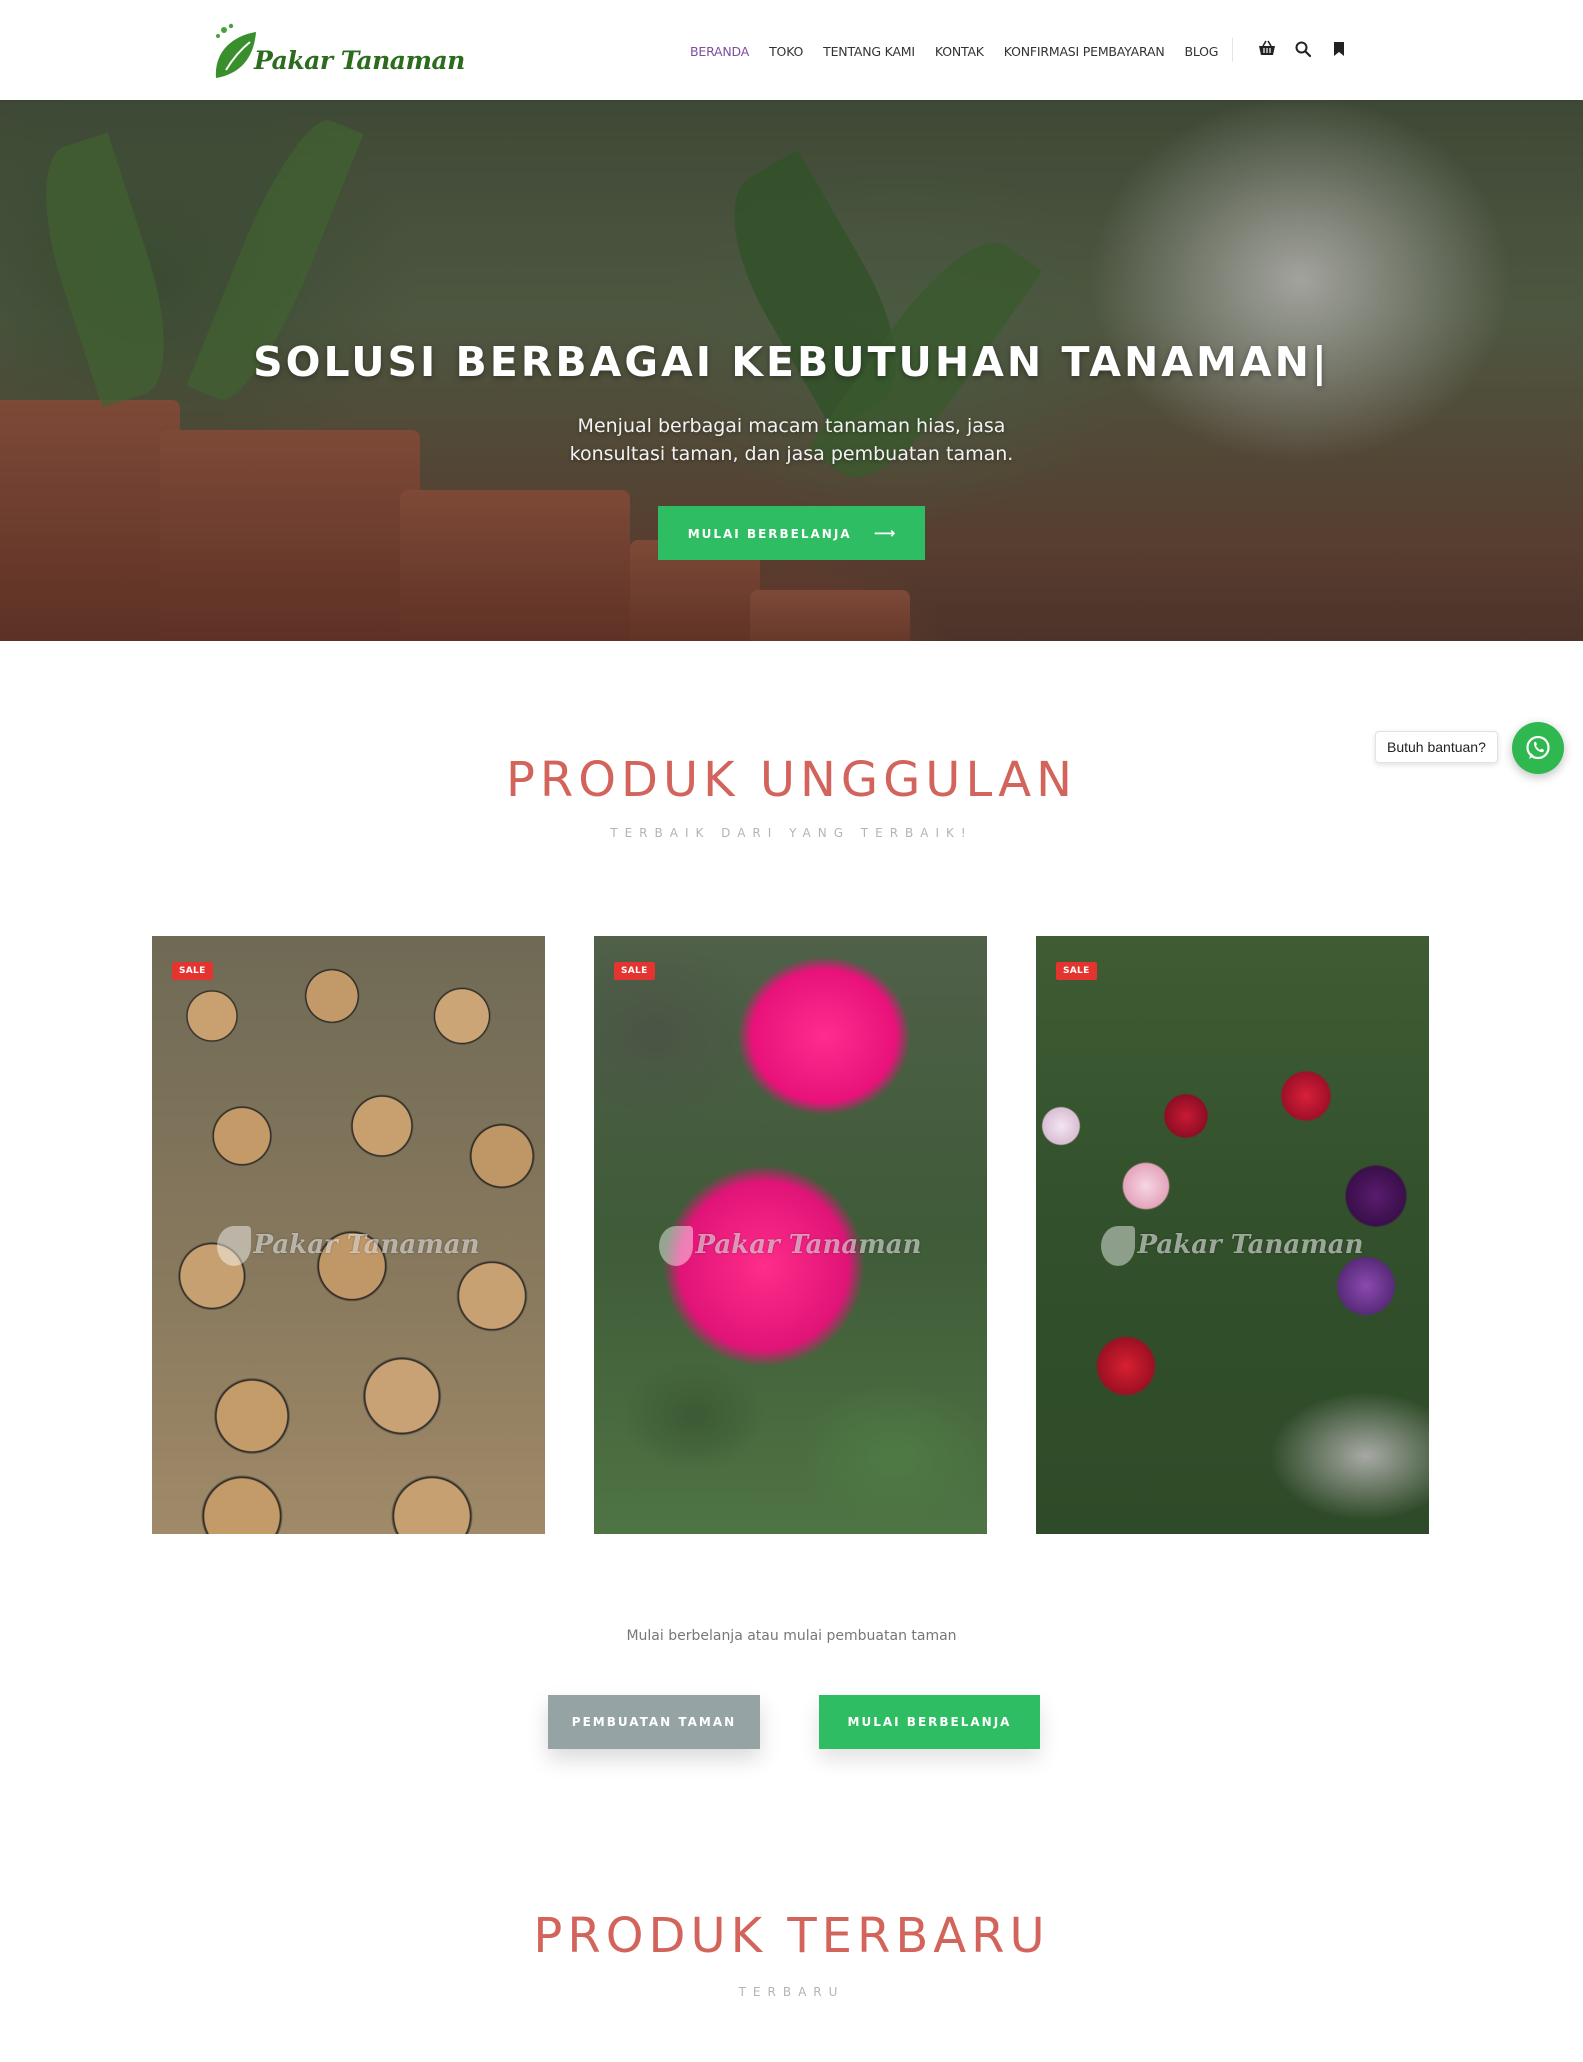 The width and height of the screenshot is (1583, 2062). I want to click on bookmark-icon, so click(1339, 49).